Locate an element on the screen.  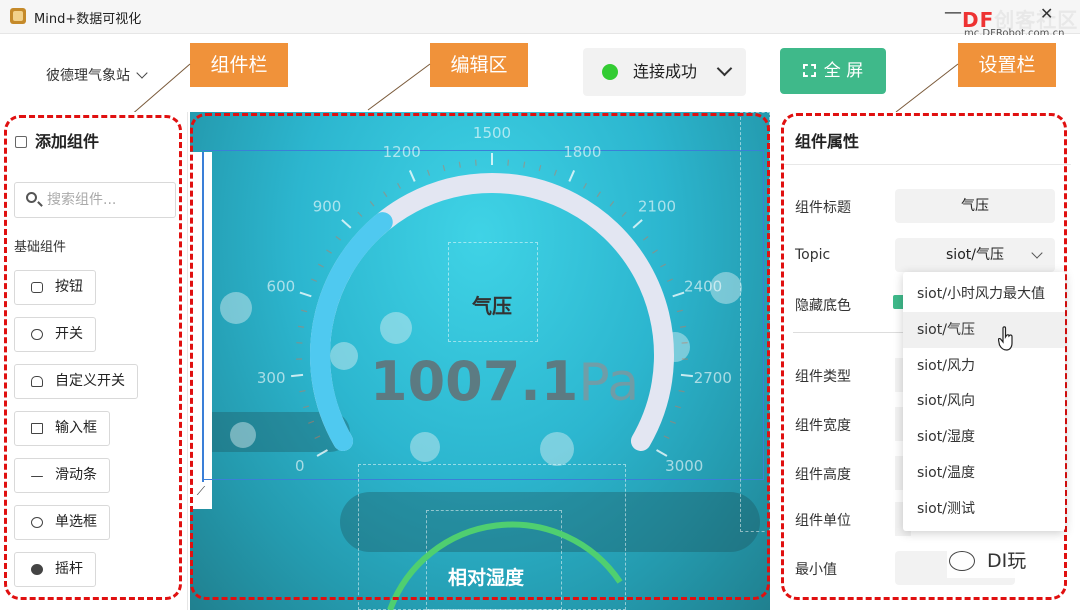
wechat-icon is located at coordinates (962, 561).